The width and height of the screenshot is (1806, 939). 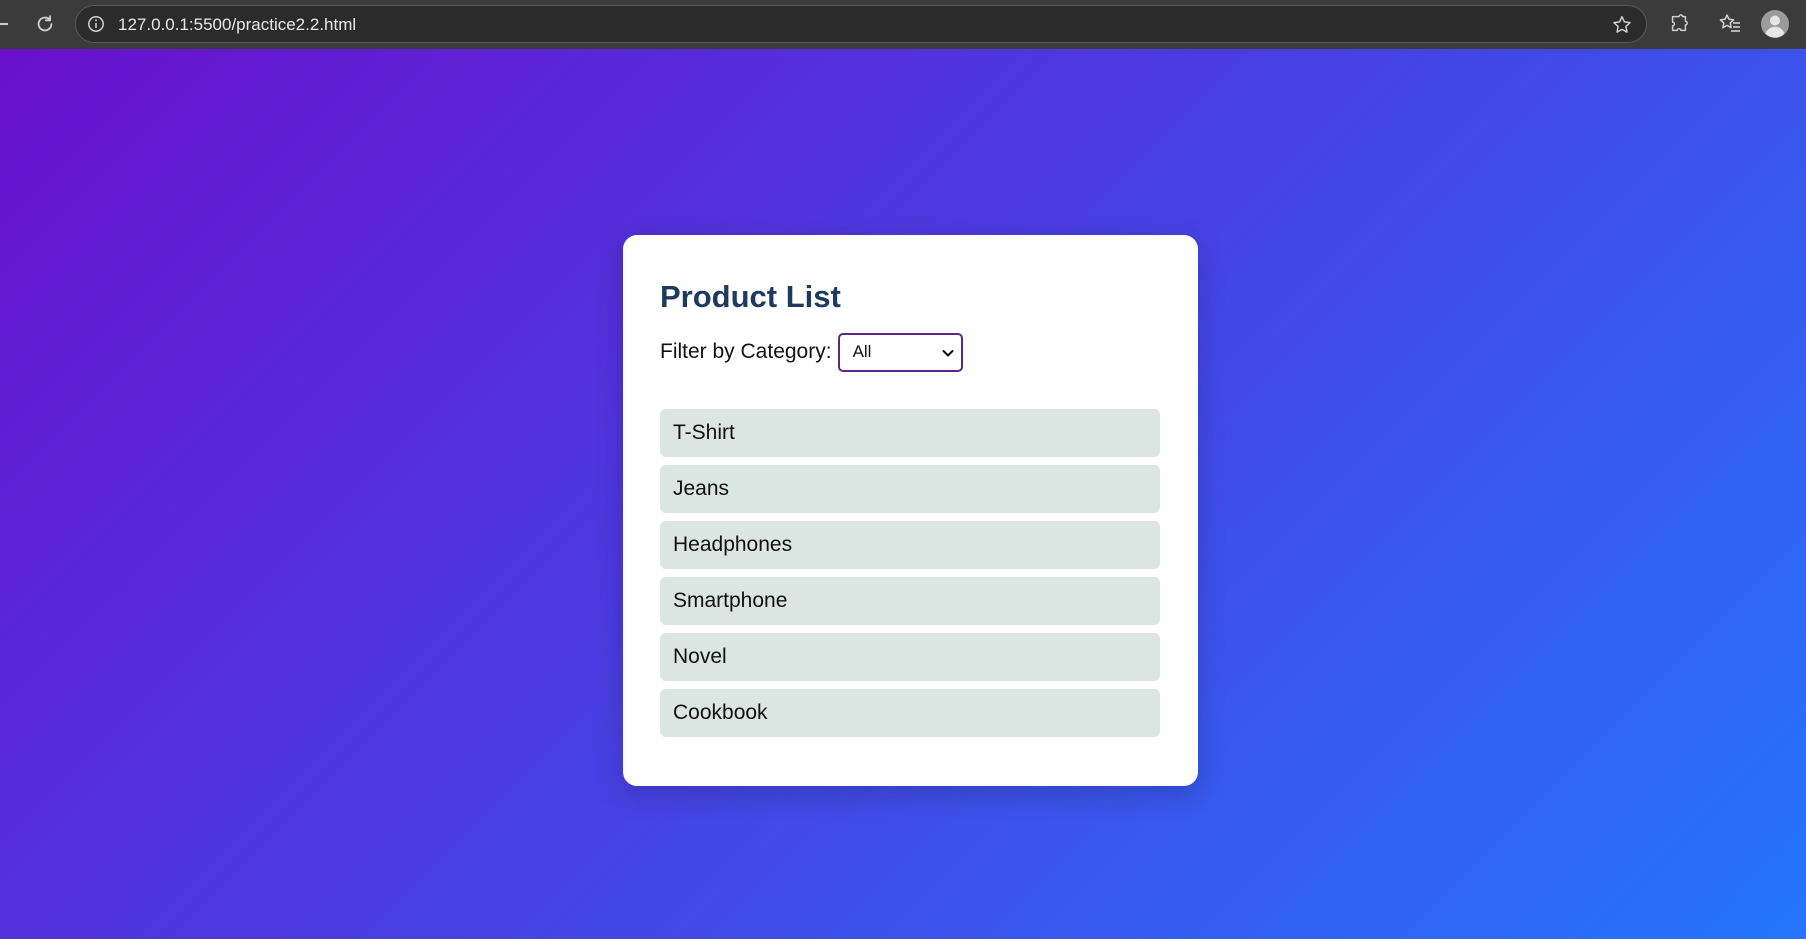 What do you see at coordinates (45, 24) in the screenshot?
I see `reload-icon` at bounding box center [45, 24].